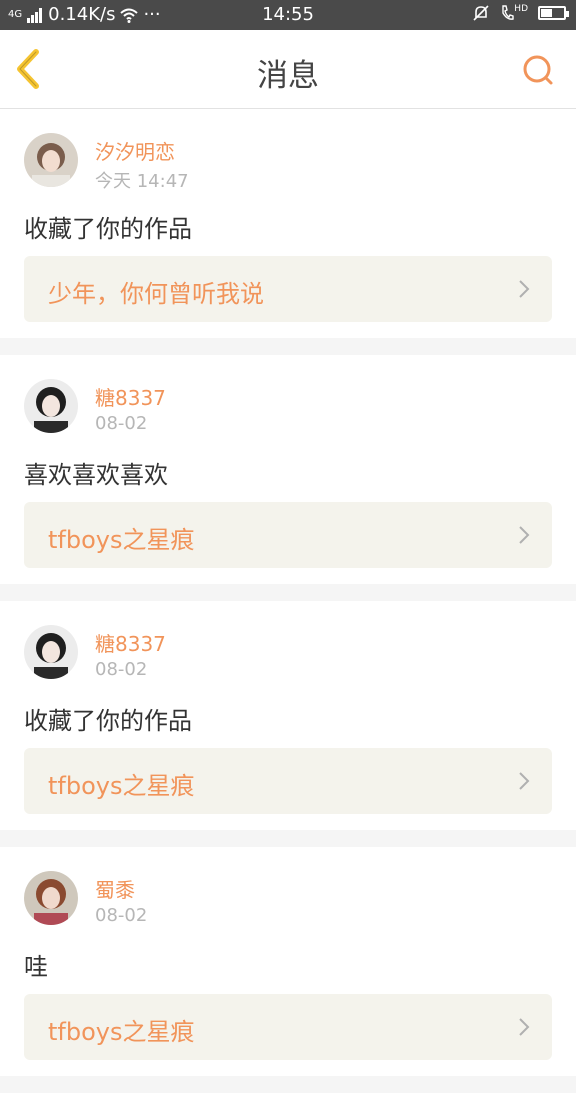 This screenshot has width=576, height=1093. I want to click on username: 蜀黍, so click(115, 888).